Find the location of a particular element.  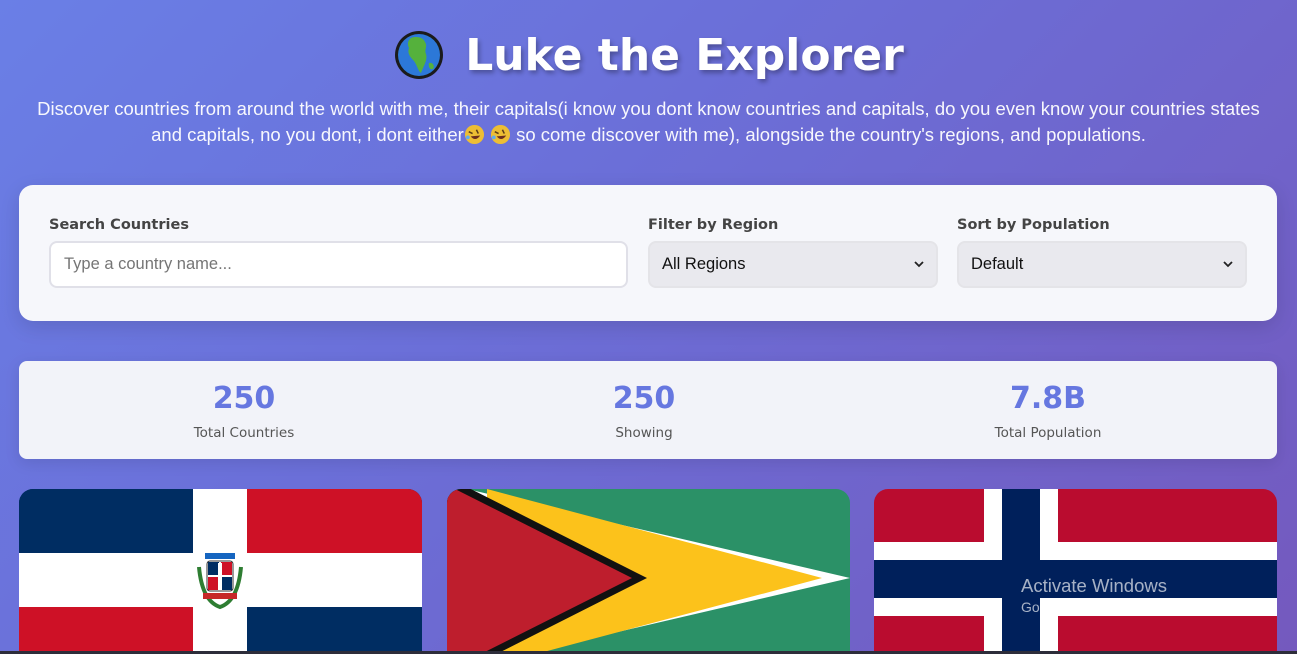

norway-flag-image is located at coordinates (1075, 571).